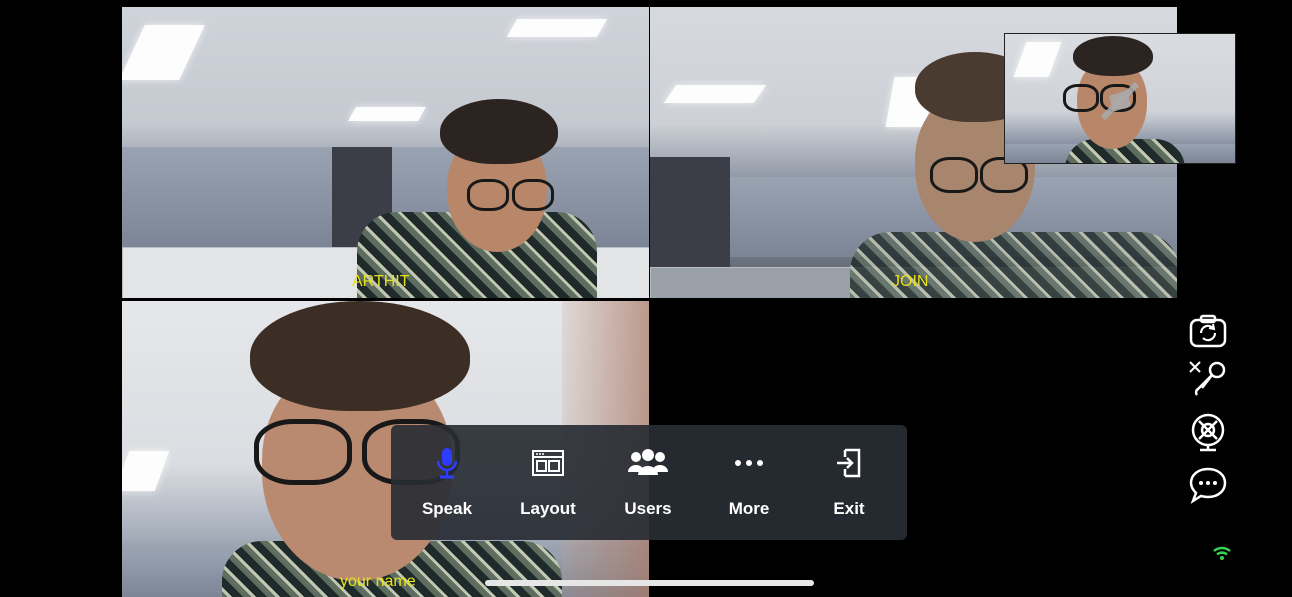  I want to click on camera-toggle-button, so click(1208, 432).